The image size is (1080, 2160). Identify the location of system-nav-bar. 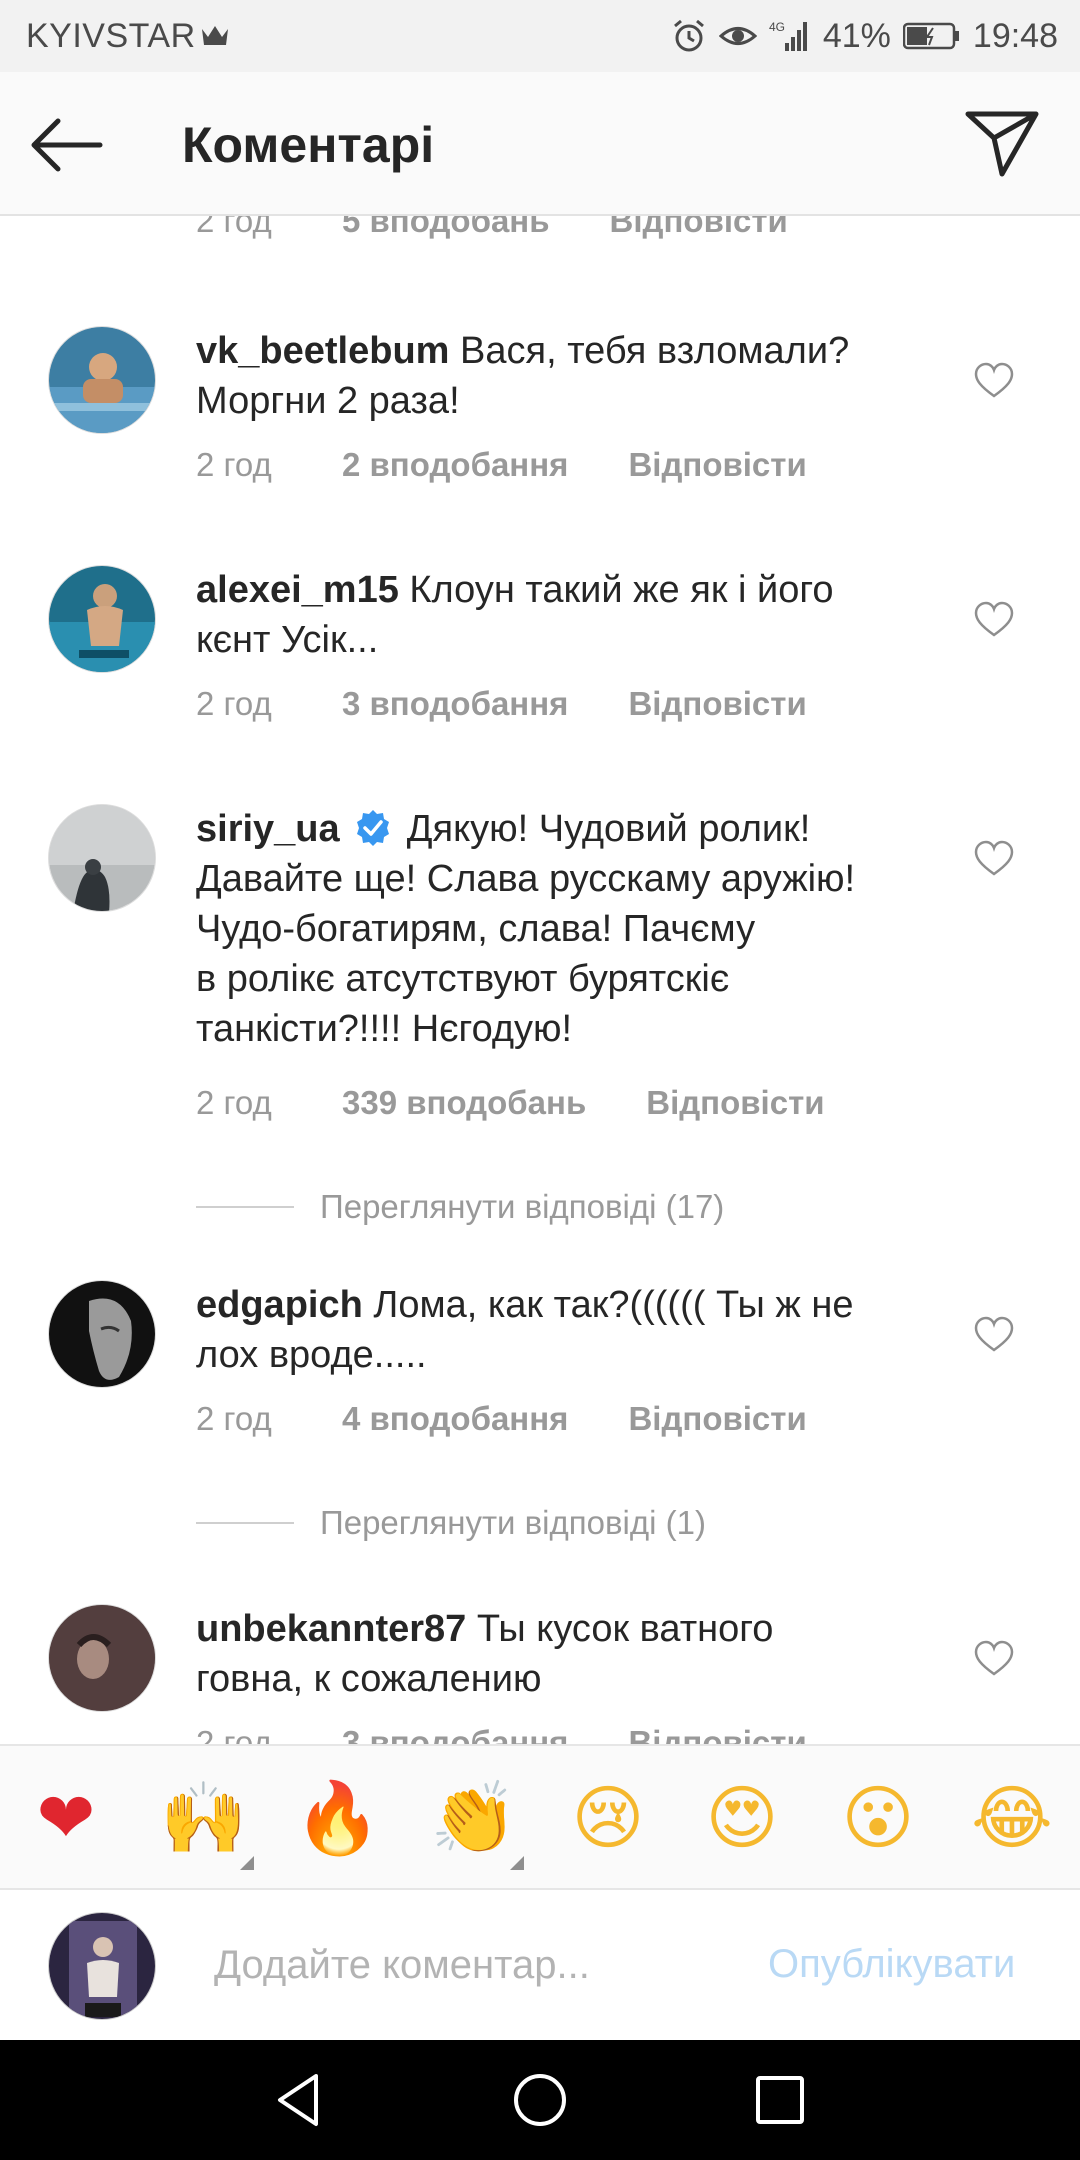
(540, 2100).